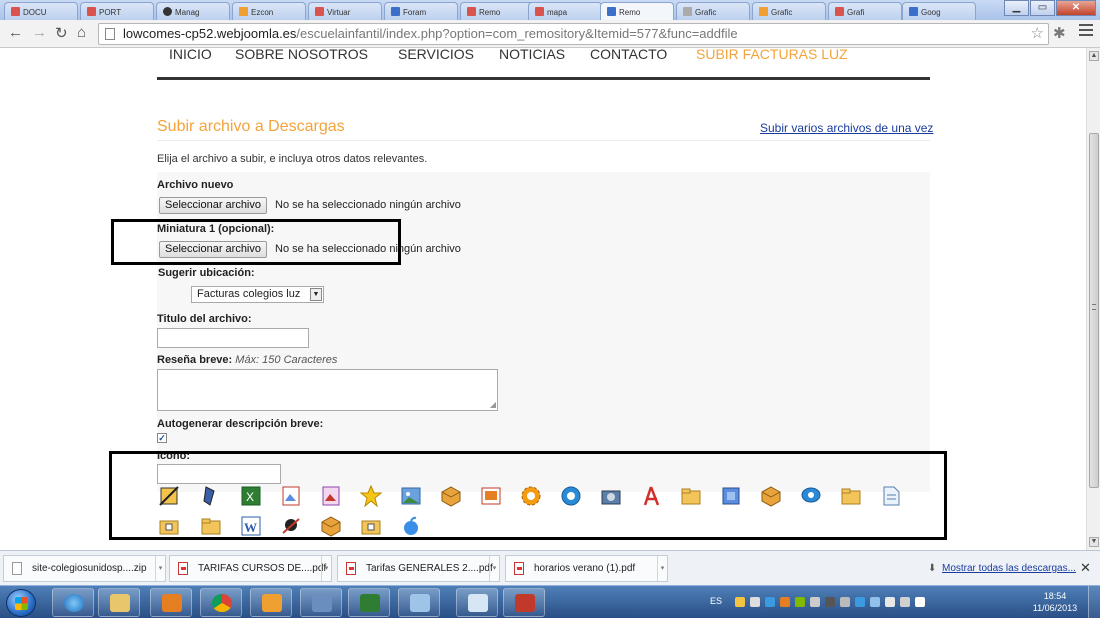  I want to click on browser-tab: Grafi, so click(865, 11).